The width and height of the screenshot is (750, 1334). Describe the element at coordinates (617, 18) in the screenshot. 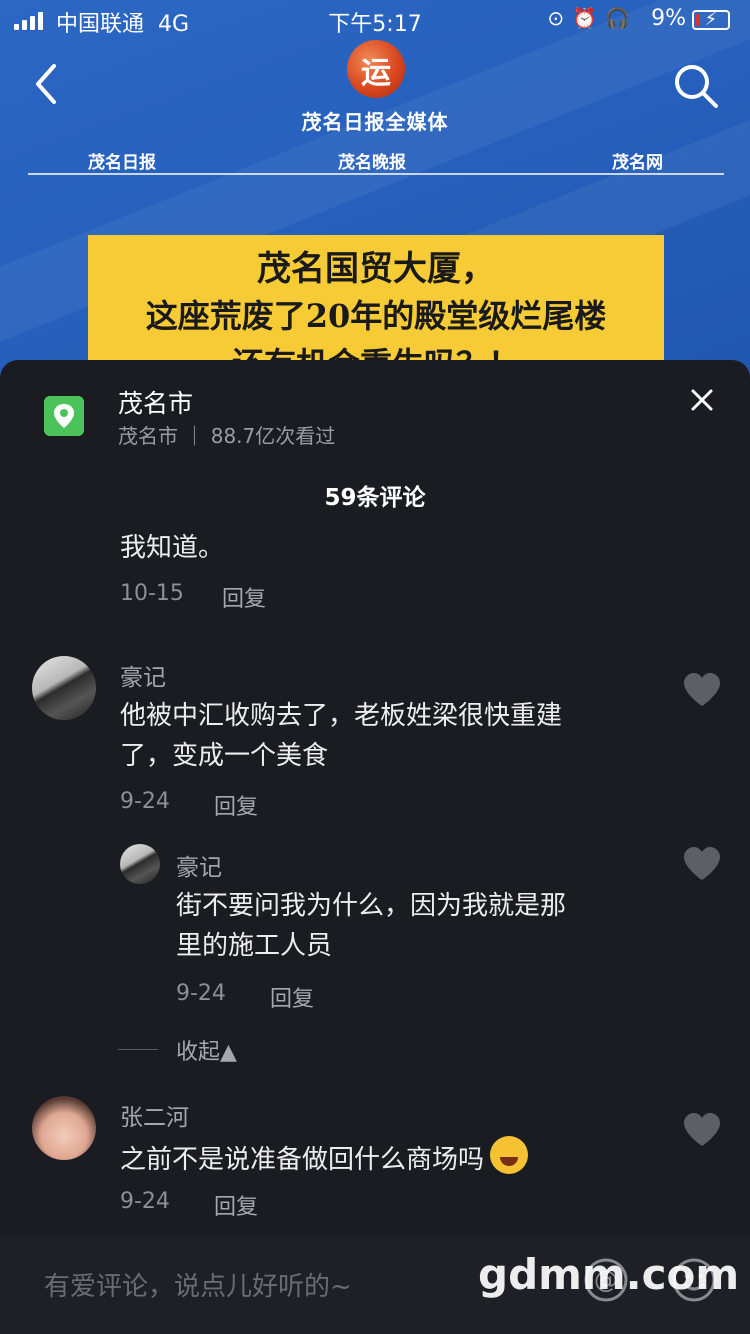

I see `headphones-icon: 🎧` at that location.